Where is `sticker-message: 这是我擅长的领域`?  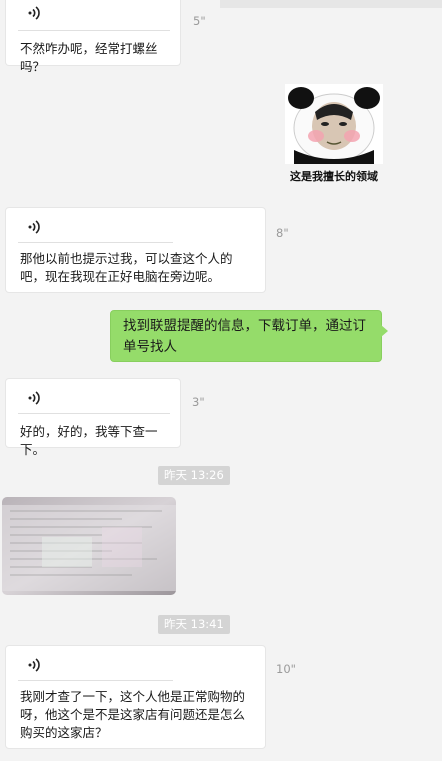 sticker-message: 这是我擅长的领域 is located at coordinates (334, 134).